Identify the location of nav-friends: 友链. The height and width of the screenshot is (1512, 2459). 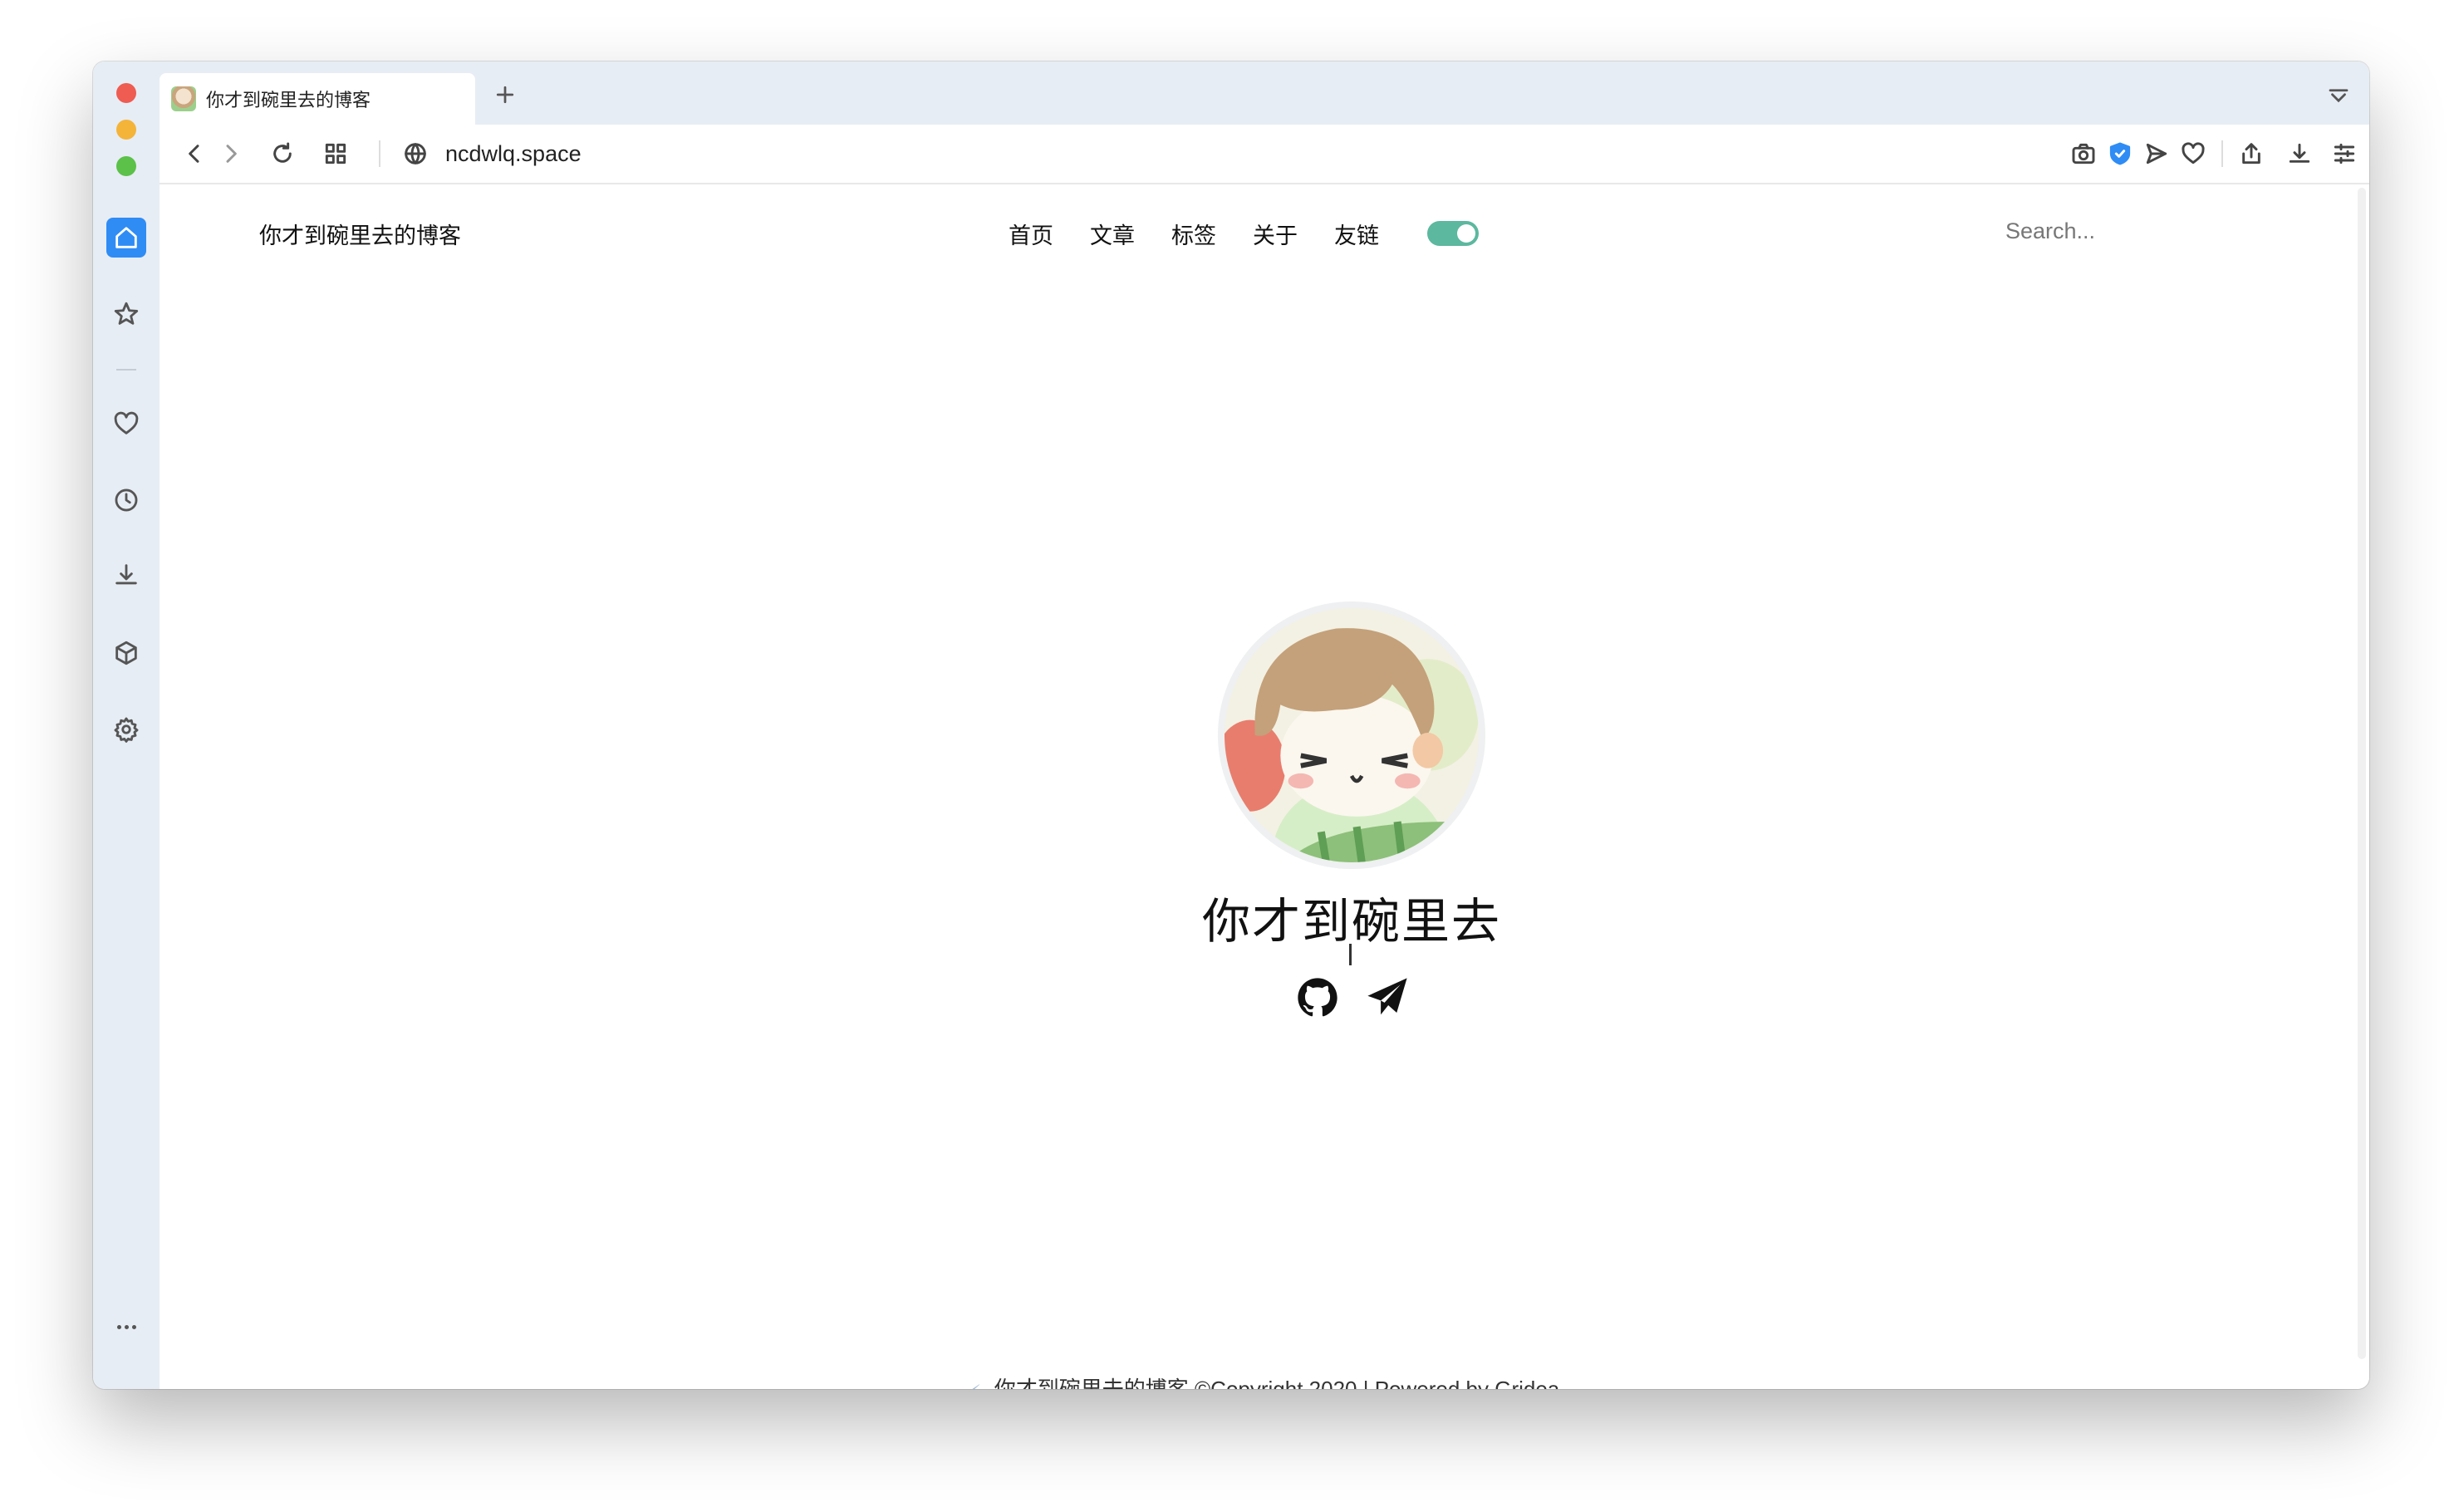
(1356, 234).